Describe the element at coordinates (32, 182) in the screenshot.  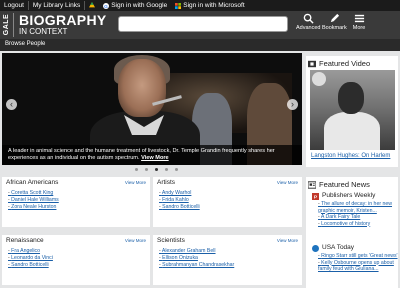
I see `category-title: African Americans` at that location.